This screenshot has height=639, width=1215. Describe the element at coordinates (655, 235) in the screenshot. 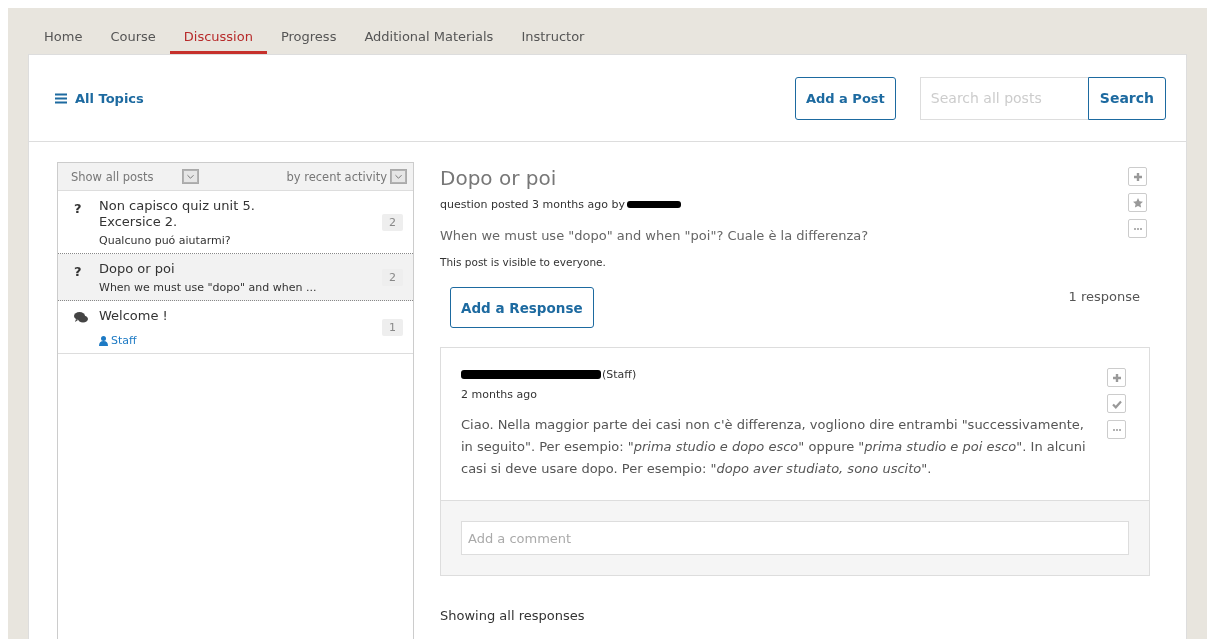

I see `post-body: When we must use "dopo" and when "poi"? Cuale è la differenza?` at that location.